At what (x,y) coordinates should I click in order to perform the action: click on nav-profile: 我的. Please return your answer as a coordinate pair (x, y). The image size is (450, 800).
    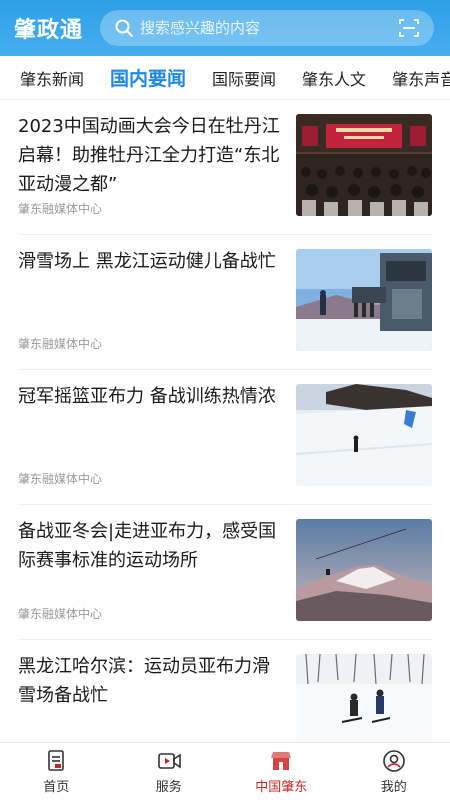
    Looking at the image, I should click on (394, 771).